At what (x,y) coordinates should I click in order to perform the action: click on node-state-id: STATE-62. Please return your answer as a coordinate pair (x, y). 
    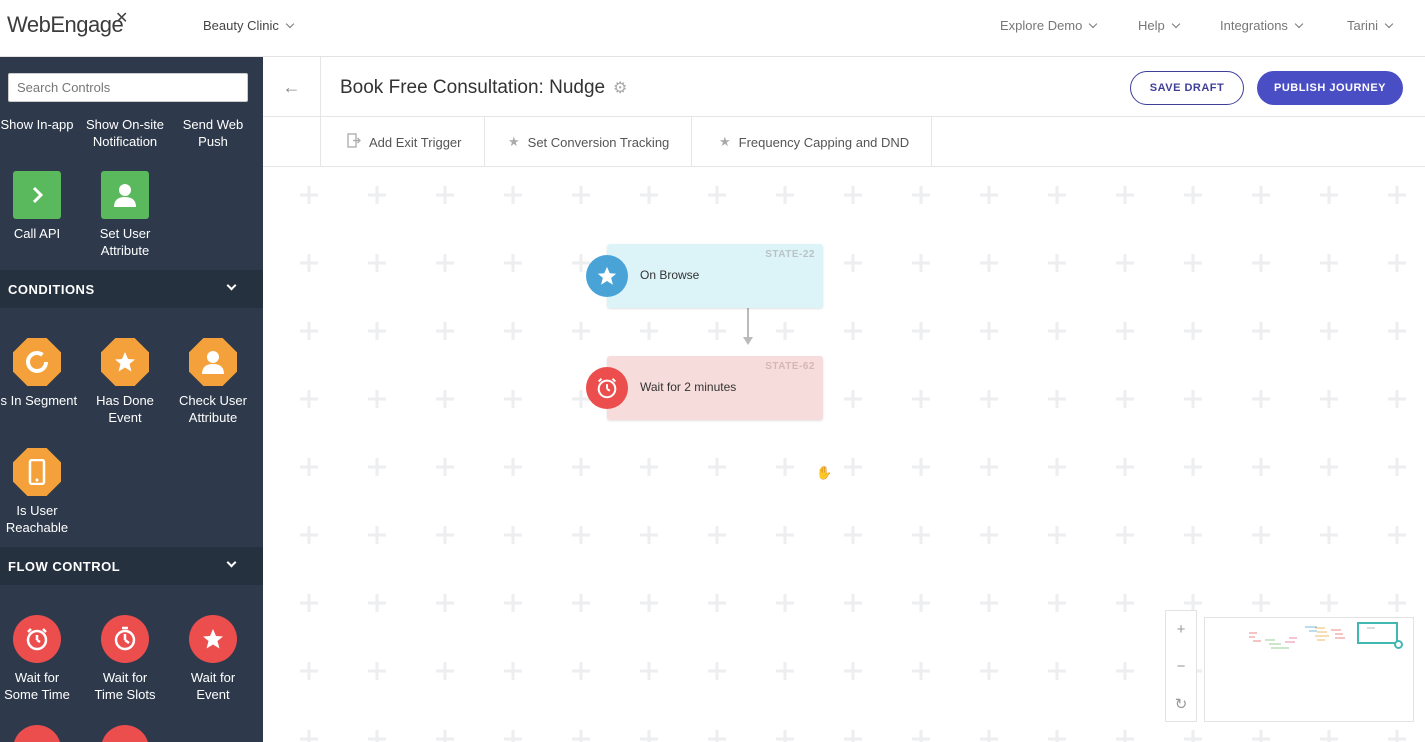
    Looking at the image, I should click on (790, 366).